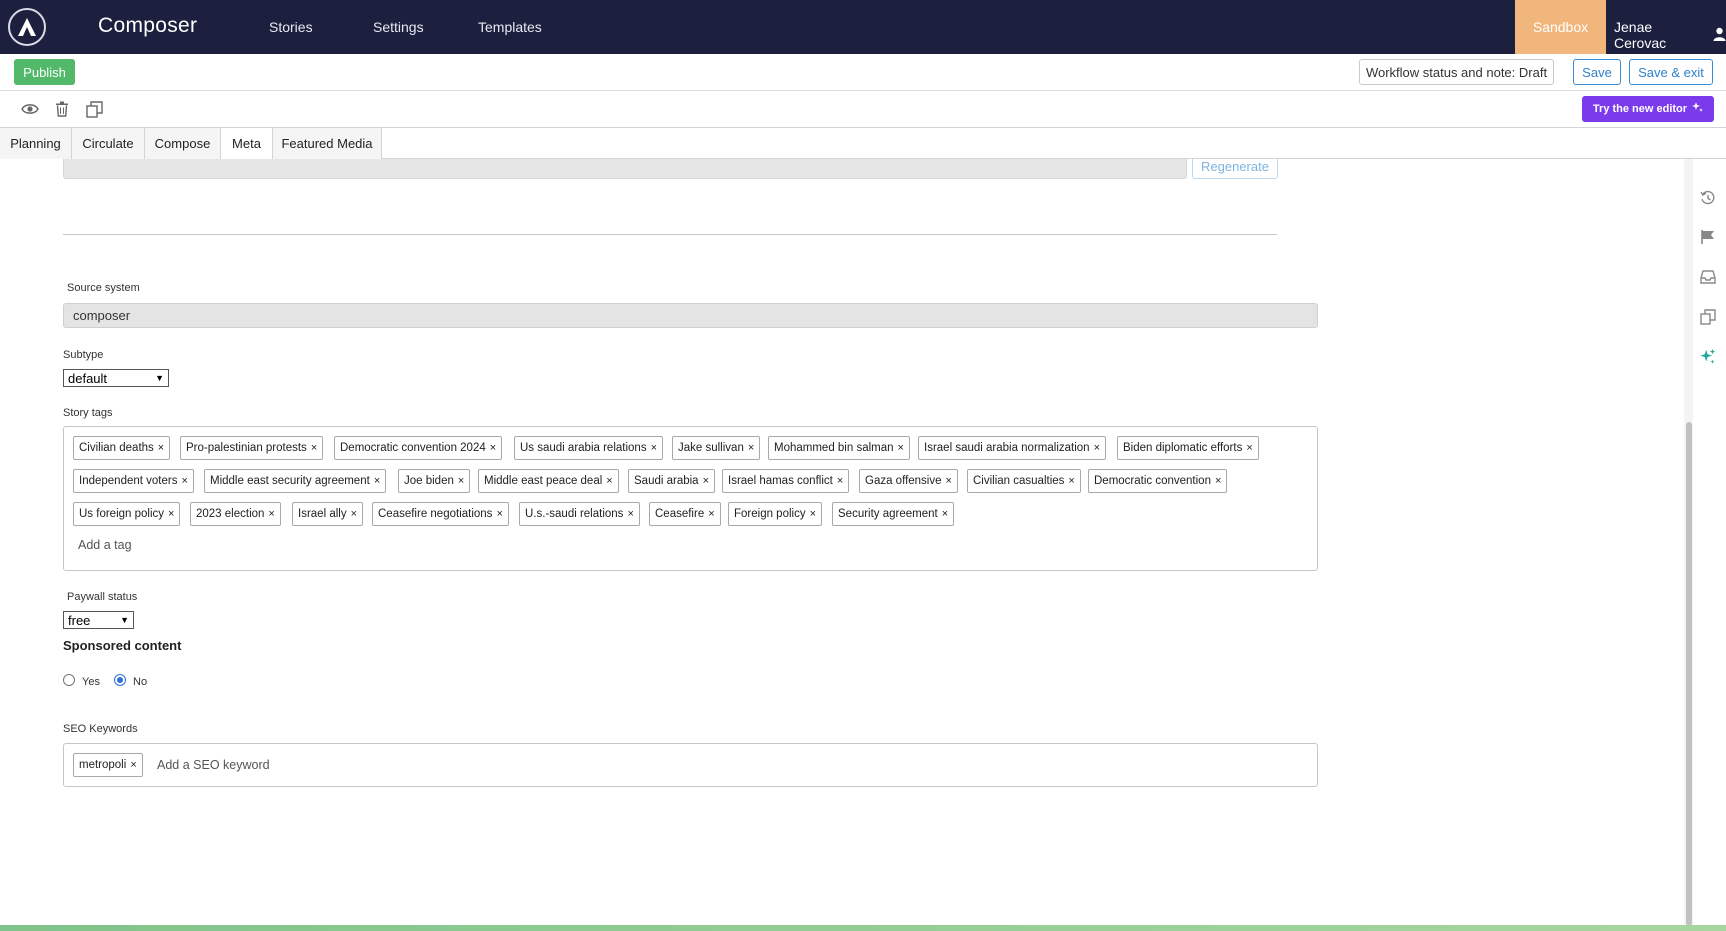 This screenshot has height=931, width=1726. I want to click on preview-eye-icon, so click(30, 109).